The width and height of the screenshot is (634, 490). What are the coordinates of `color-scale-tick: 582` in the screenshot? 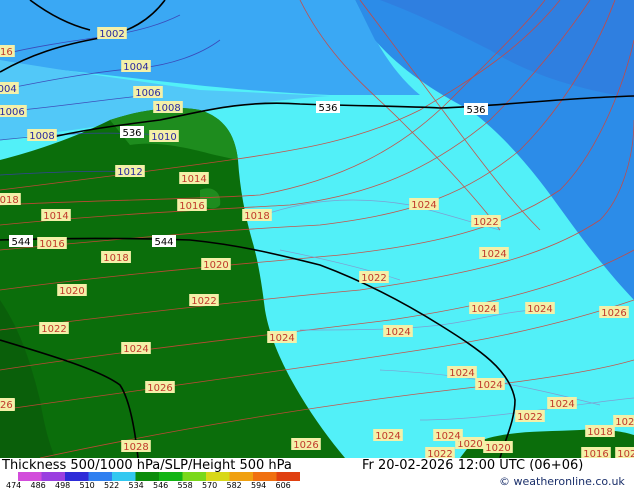 It's located at (234, 485).